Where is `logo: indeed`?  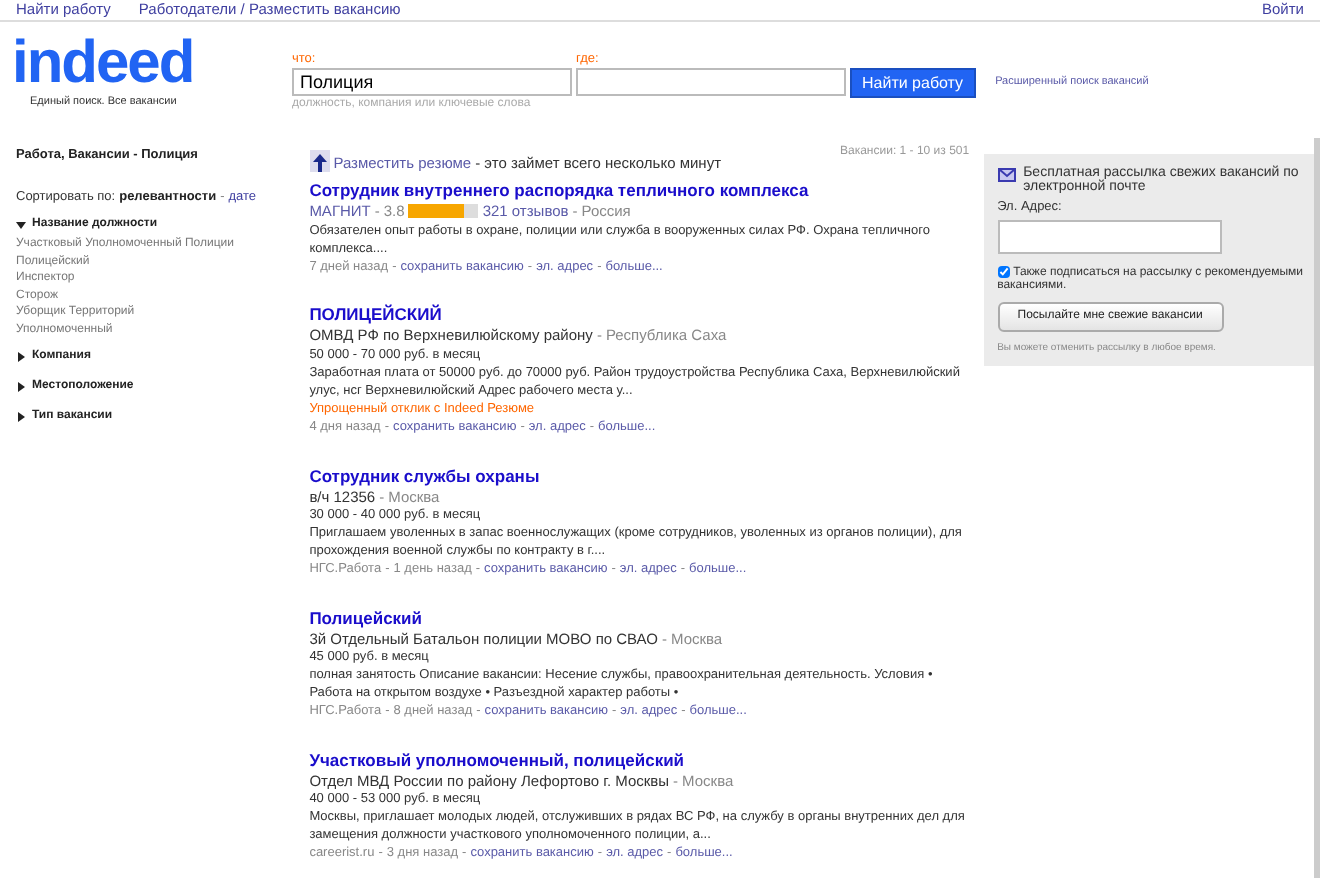
logo: indeed is located at coordinates (152, 64).